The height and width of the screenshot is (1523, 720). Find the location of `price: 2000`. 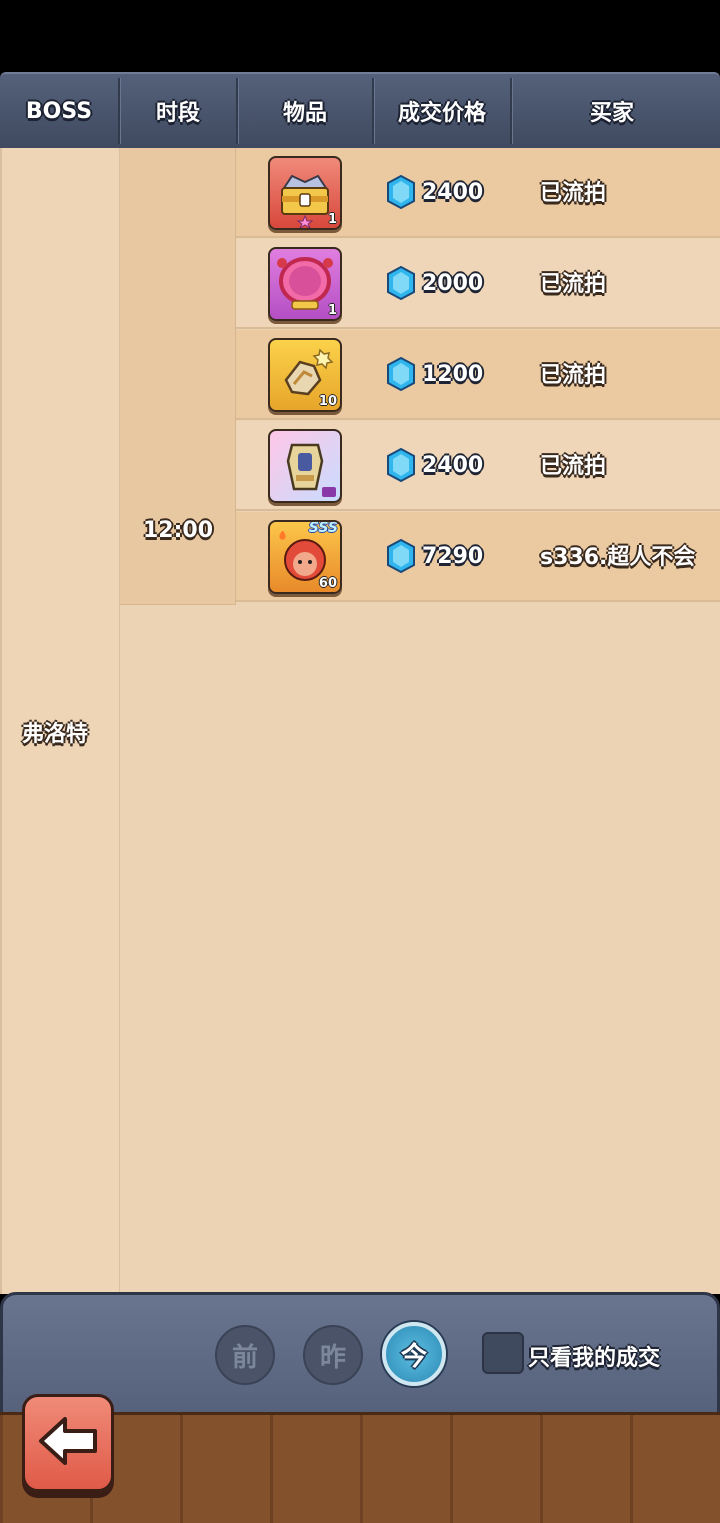

price: 2000 is located at coordinates (434, 283).